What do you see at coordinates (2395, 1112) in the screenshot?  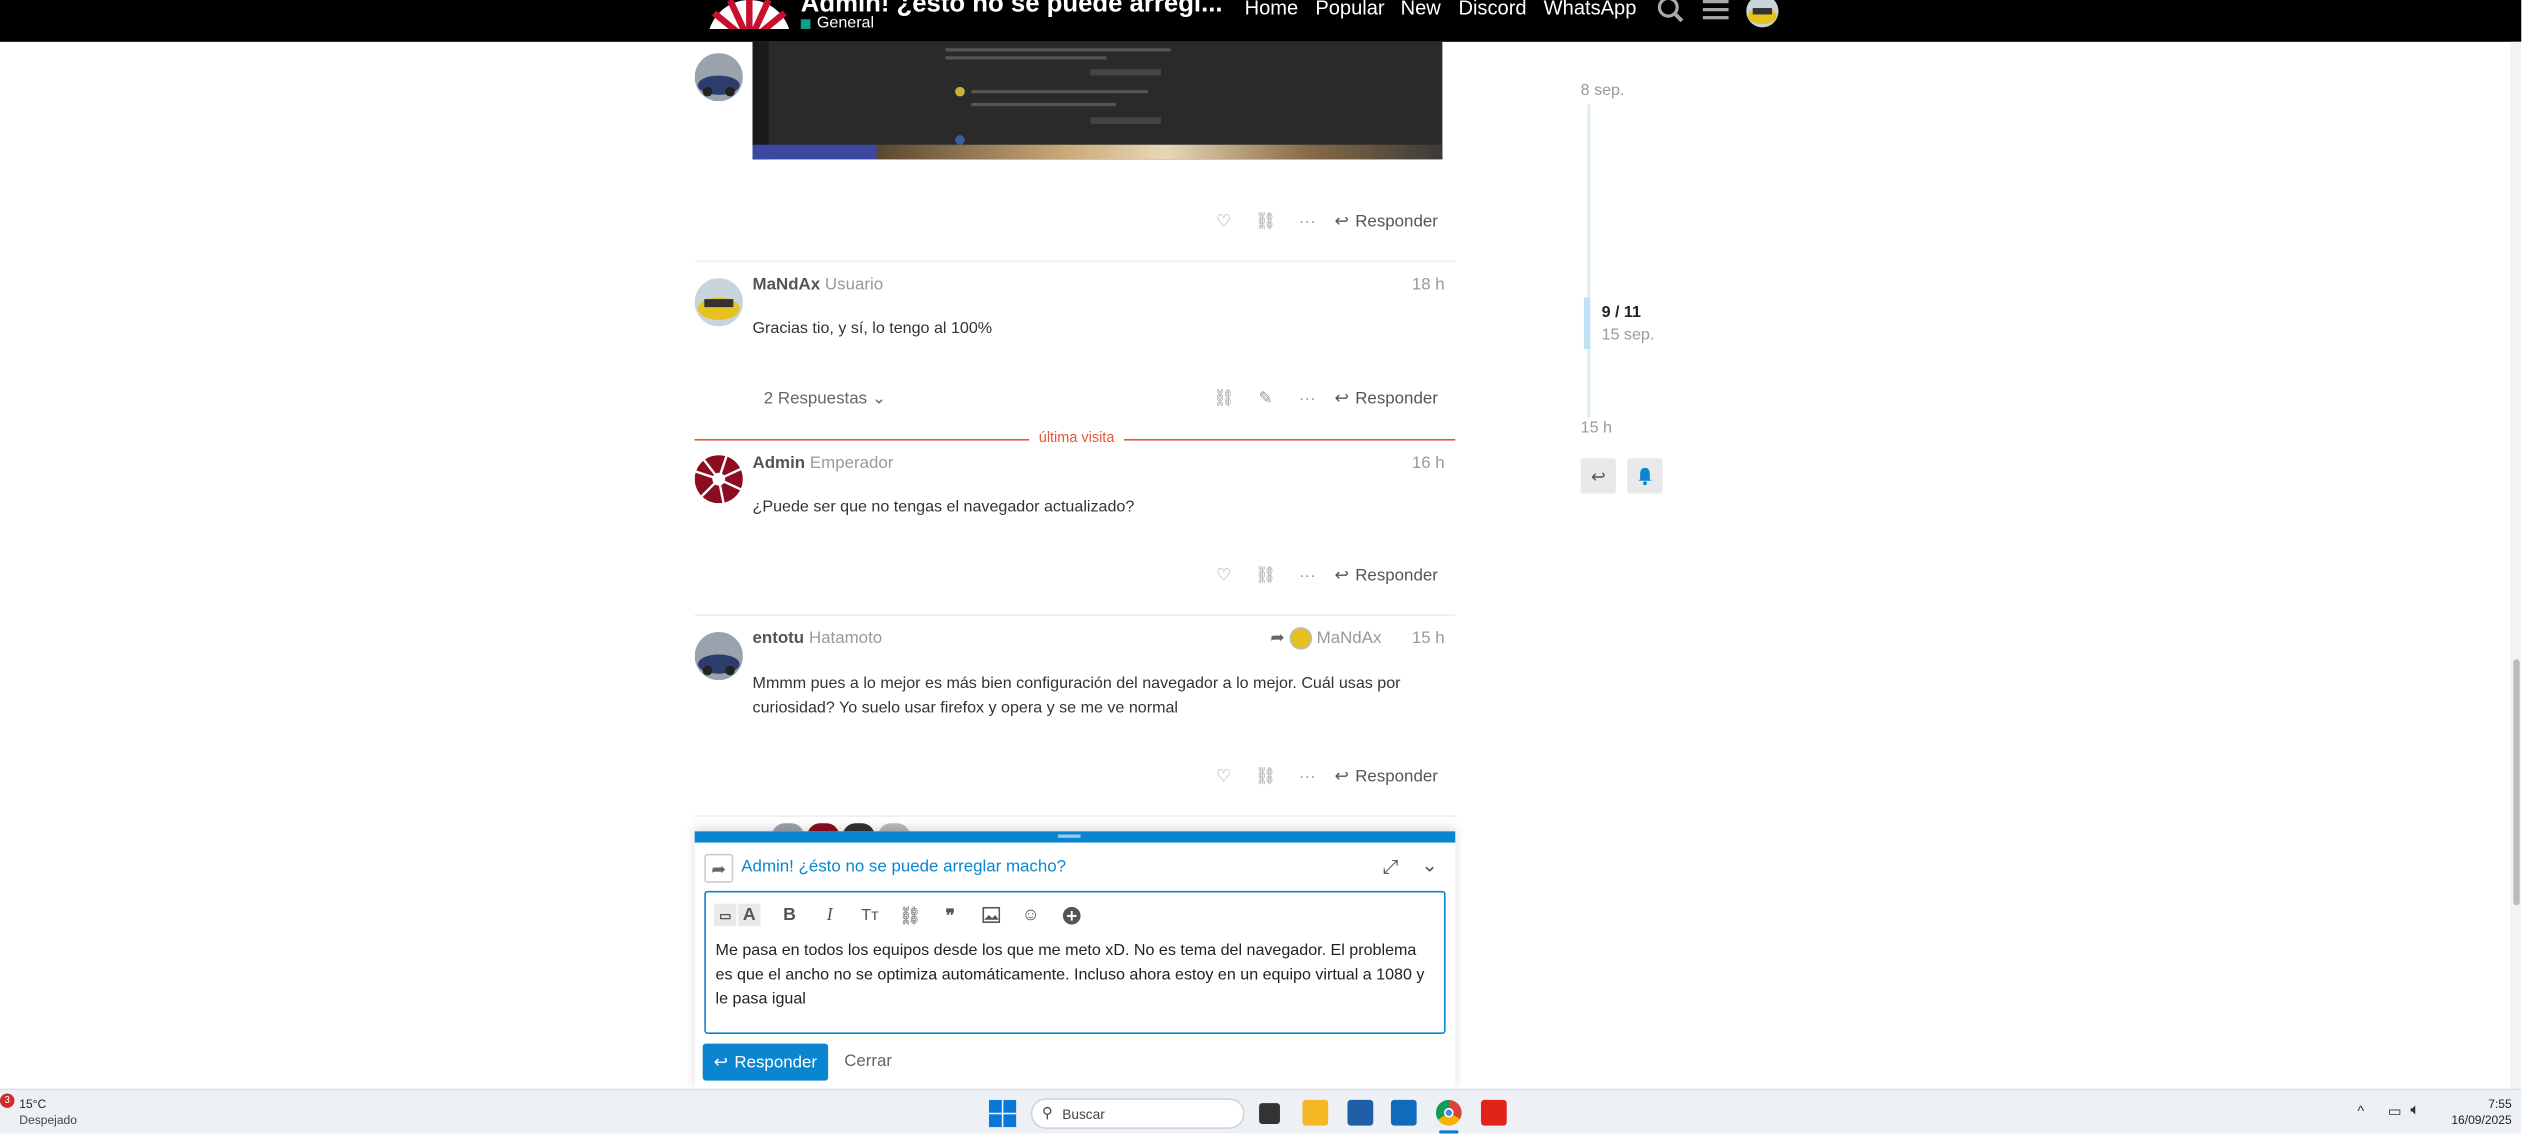 I see `network-icon: ▭` at bounding box center [2395, 1112].